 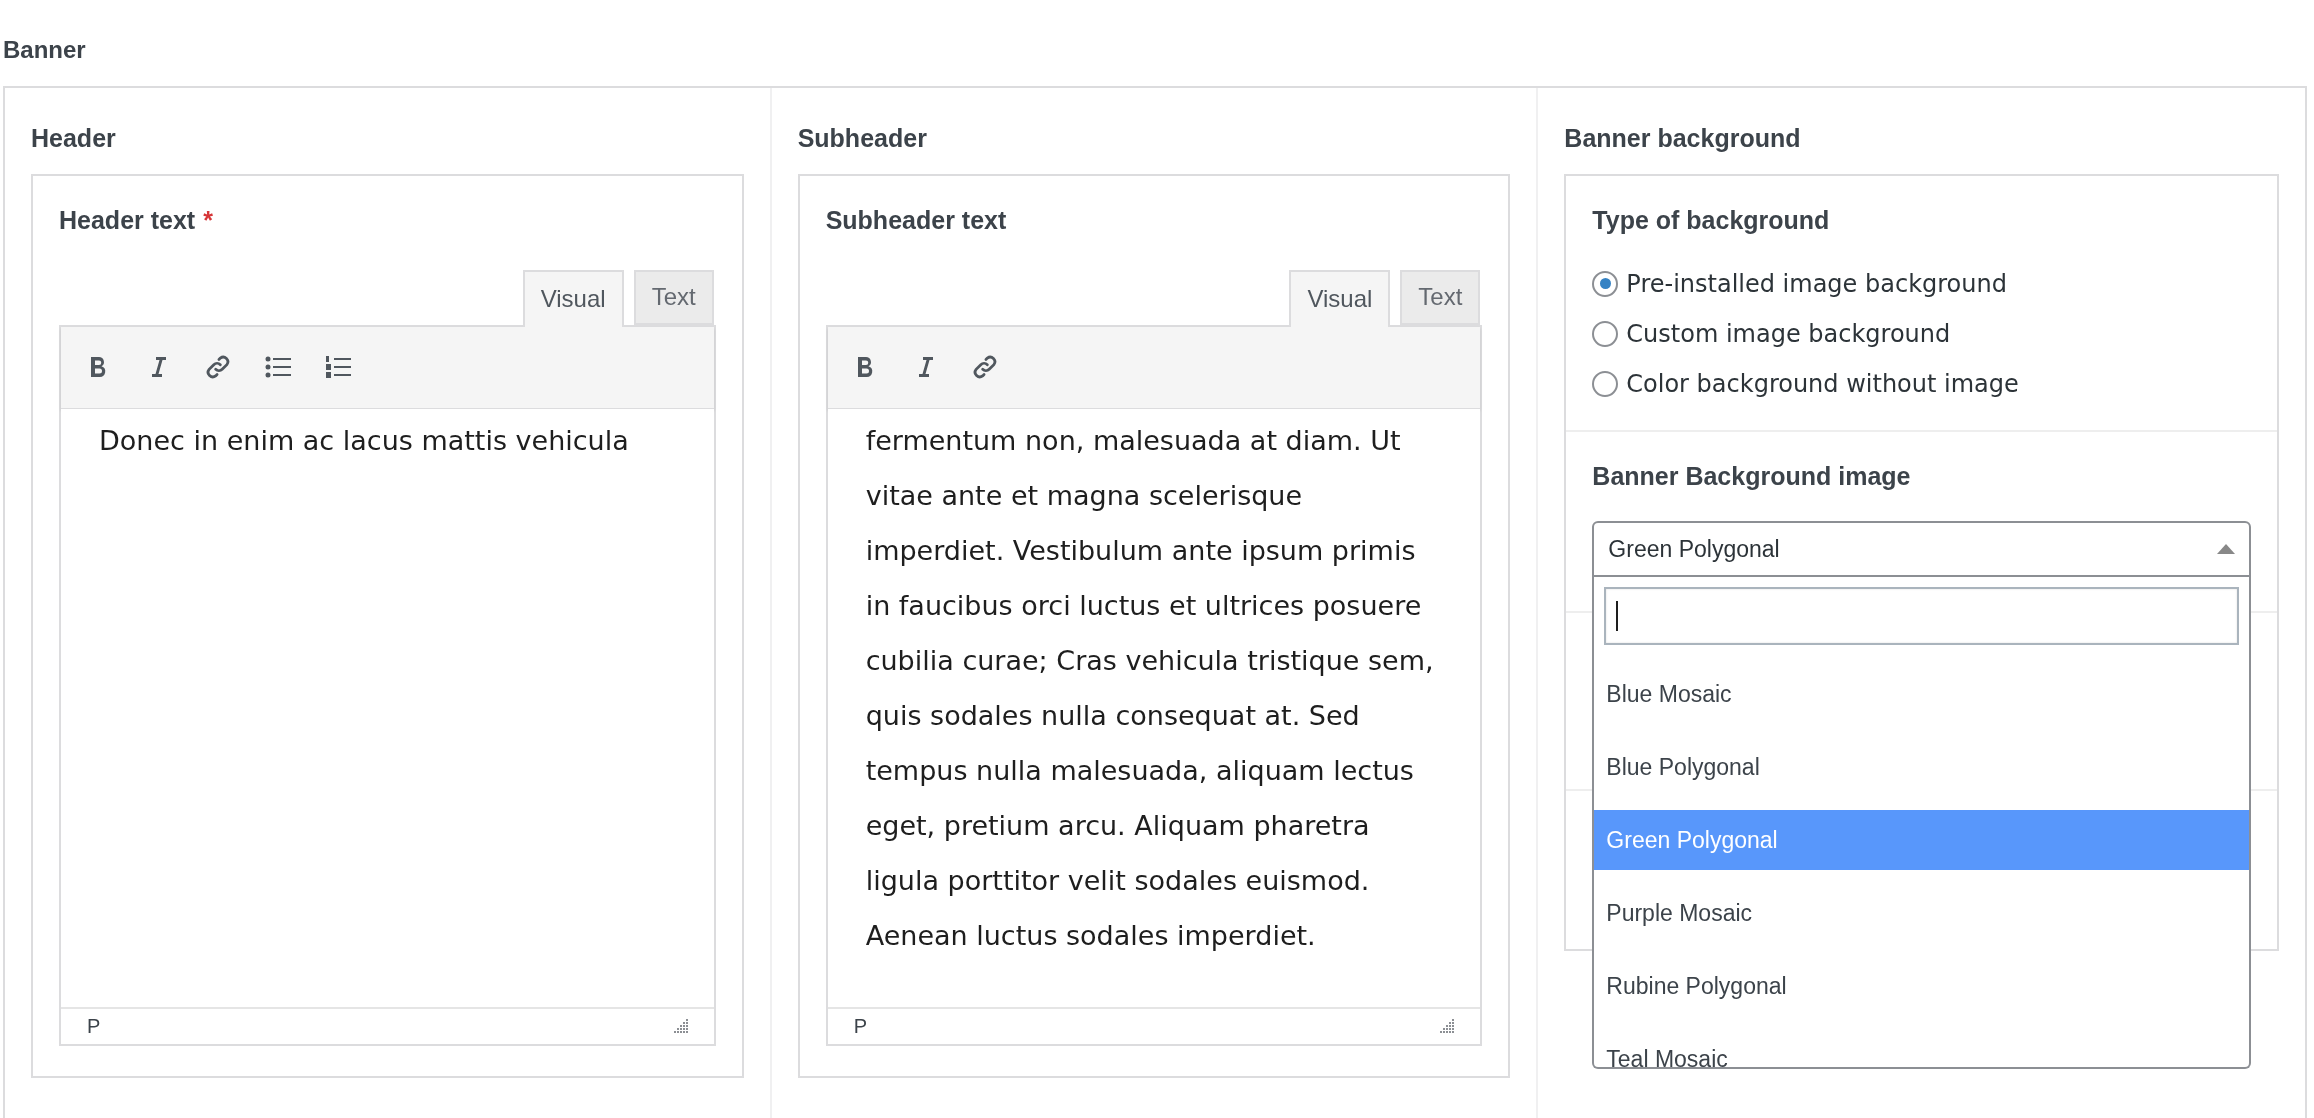 I want to click on editor-text: Donec in enim ac lacus mattis vehicula, so click(x=364, y=440).